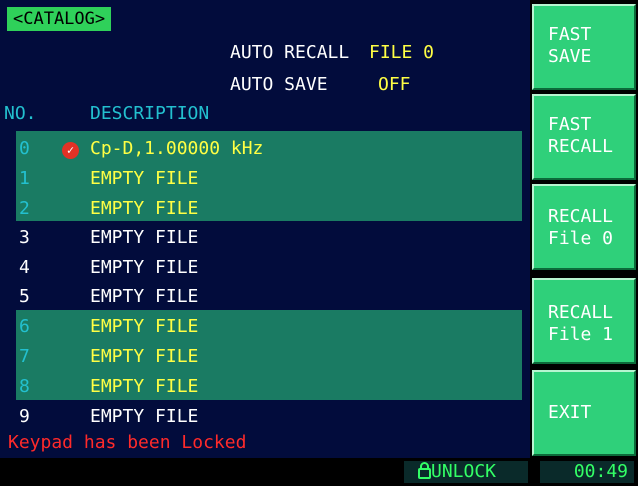 This screenshot has height=486, width=638. What do you see at coordinates (587, 472) in the screenshot?
I see `clock: 00:49` at bounding box center [587, 472].